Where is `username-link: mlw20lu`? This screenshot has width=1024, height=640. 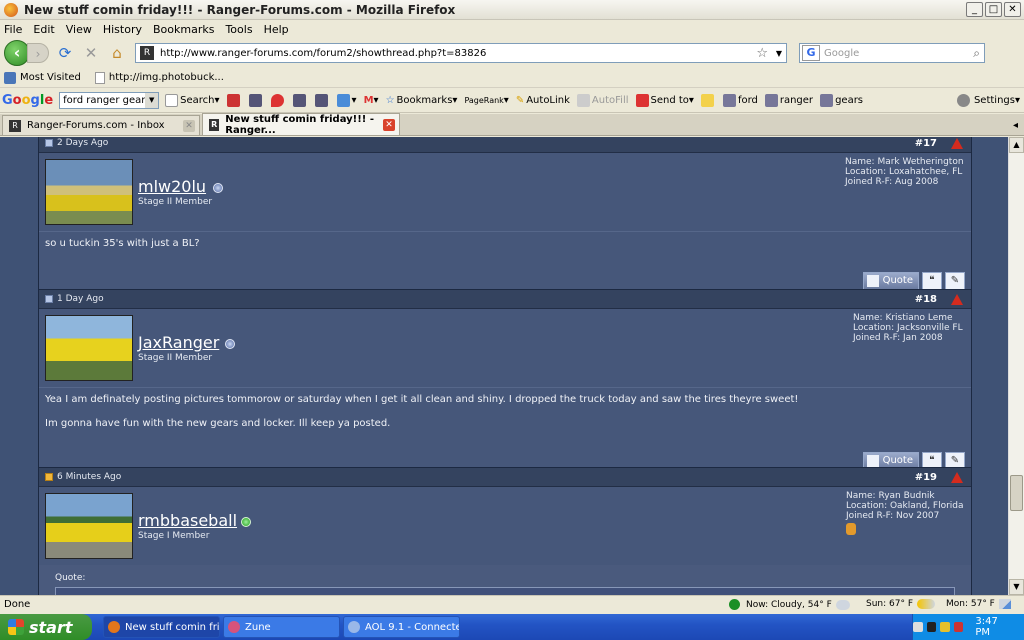 username-link: mlw20lu is located at coordinates (172, 186).